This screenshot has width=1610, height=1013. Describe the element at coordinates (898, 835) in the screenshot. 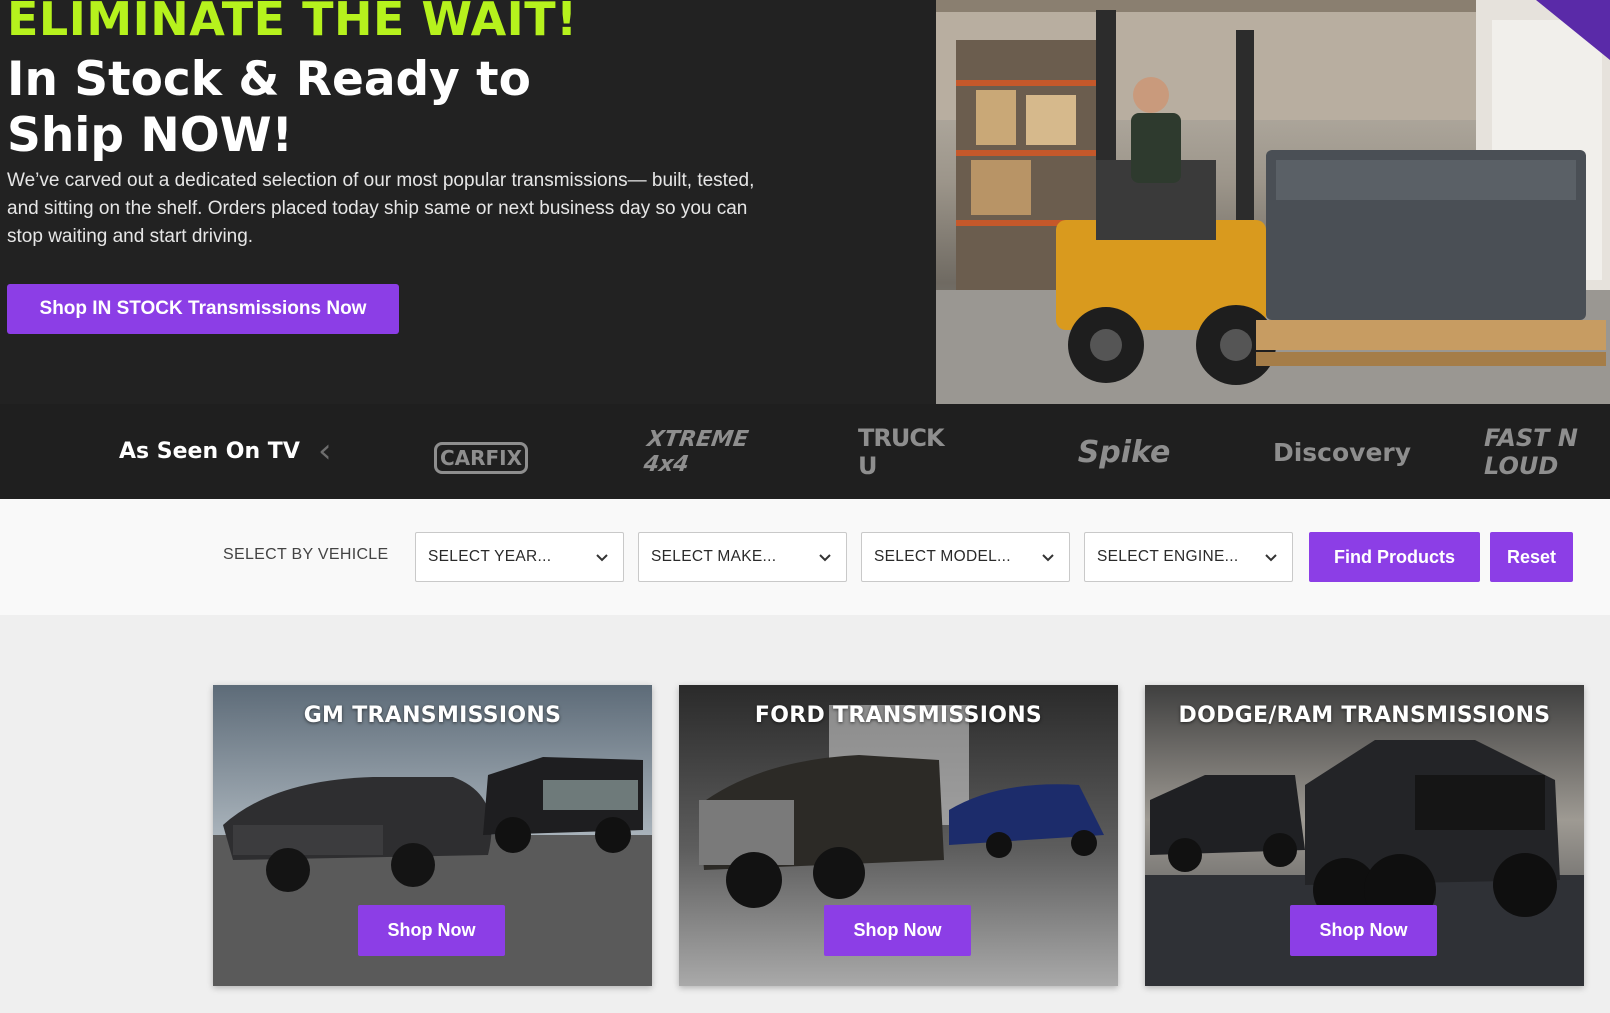

I see `ford-transmissions-card: FORD TRANSMISSIONS Shop Now` at that location.